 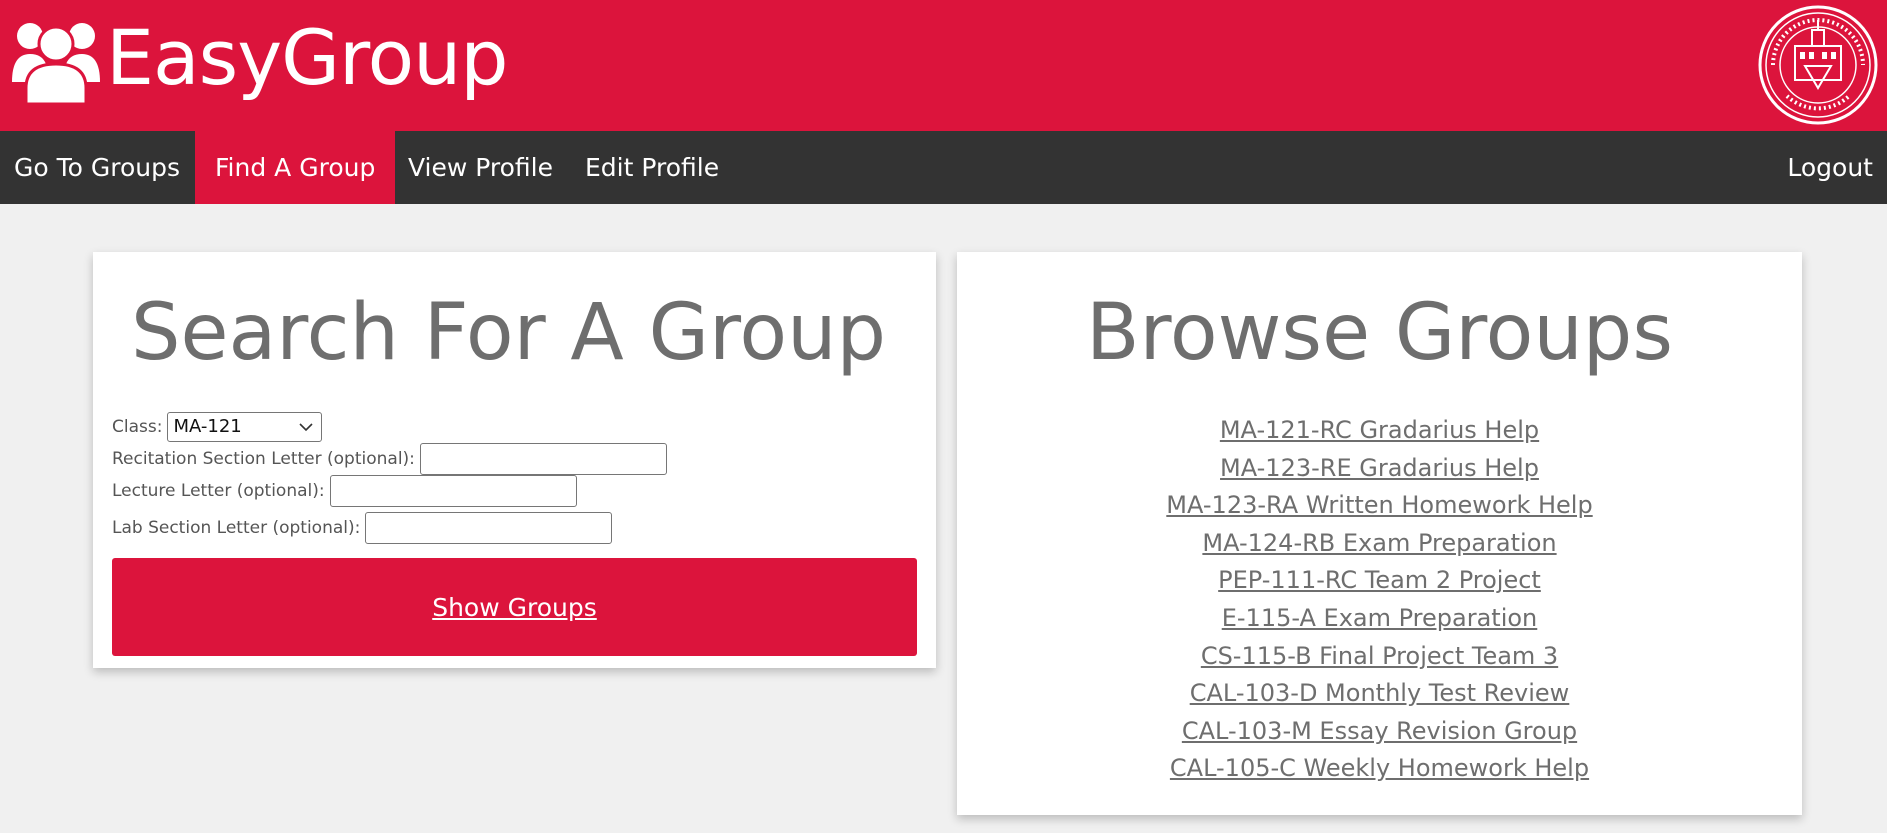 What do you see at coordinates (514, 607) in the screenshot?
I see `show-groups-button: Show Groups` at bounding box center [514, 607].